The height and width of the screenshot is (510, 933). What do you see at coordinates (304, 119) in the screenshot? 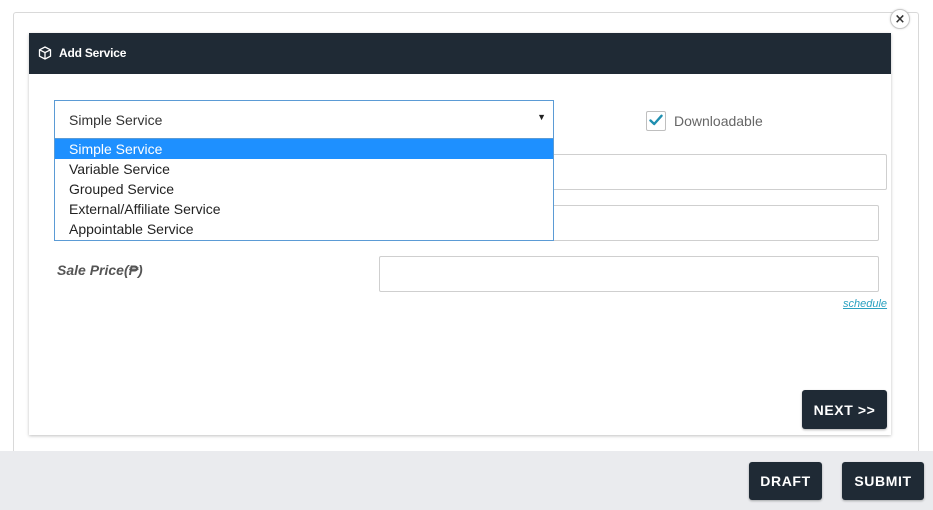
I see `service-type-select: Simple Service ▼` at bounding box center [304, 119].